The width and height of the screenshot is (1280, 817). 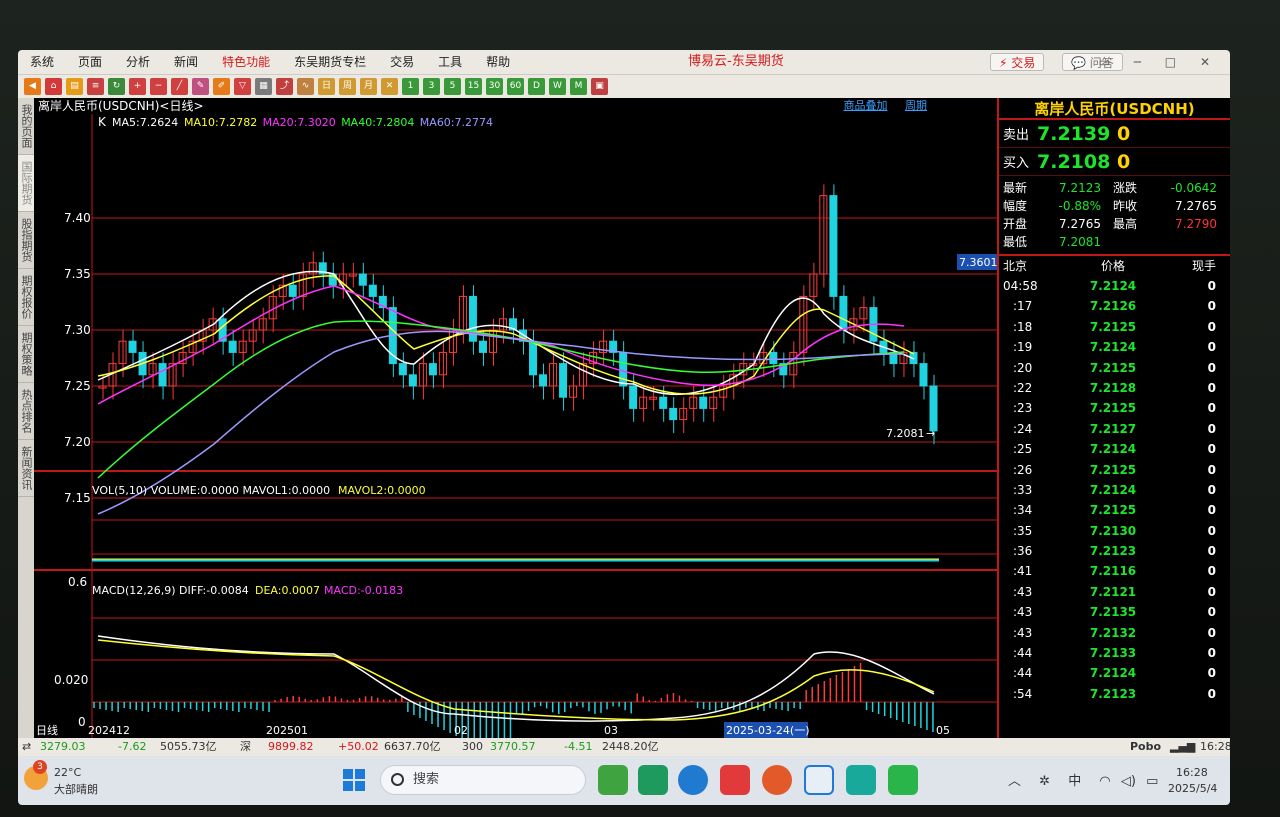 What do you see at coordinates (116, 86) in the screenshot?
I see `refresh-icon: ↻` at bounding box center [116, 86].